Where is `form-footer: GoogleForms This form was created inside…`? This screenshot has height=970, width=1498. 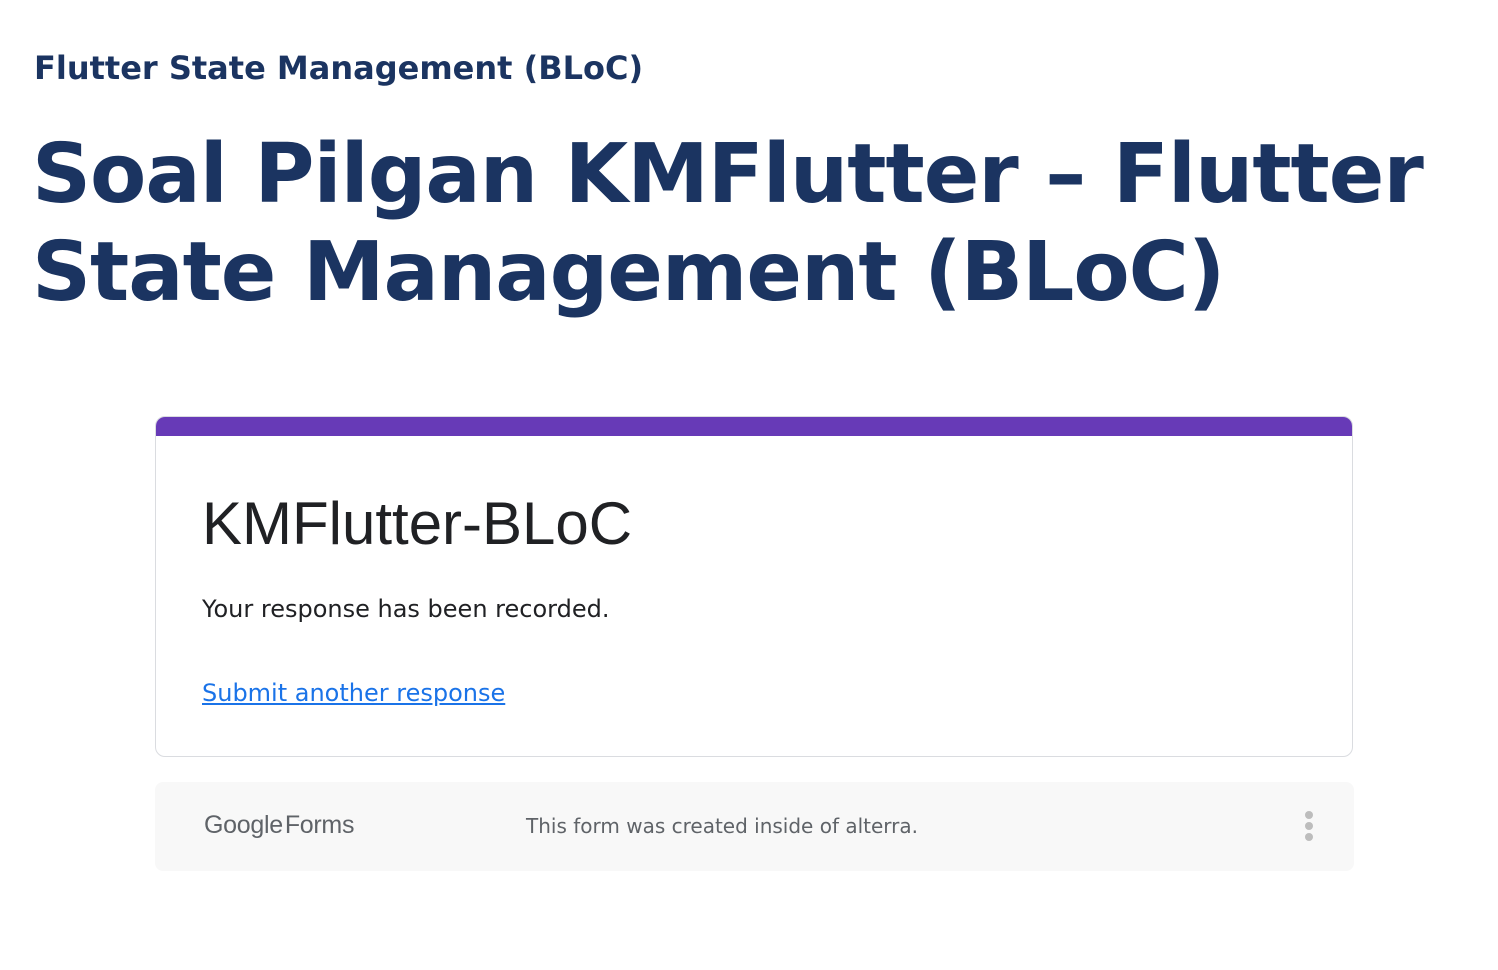 form-footer: GoogleForms This form was created inside… is located at coordinates (754, 826).